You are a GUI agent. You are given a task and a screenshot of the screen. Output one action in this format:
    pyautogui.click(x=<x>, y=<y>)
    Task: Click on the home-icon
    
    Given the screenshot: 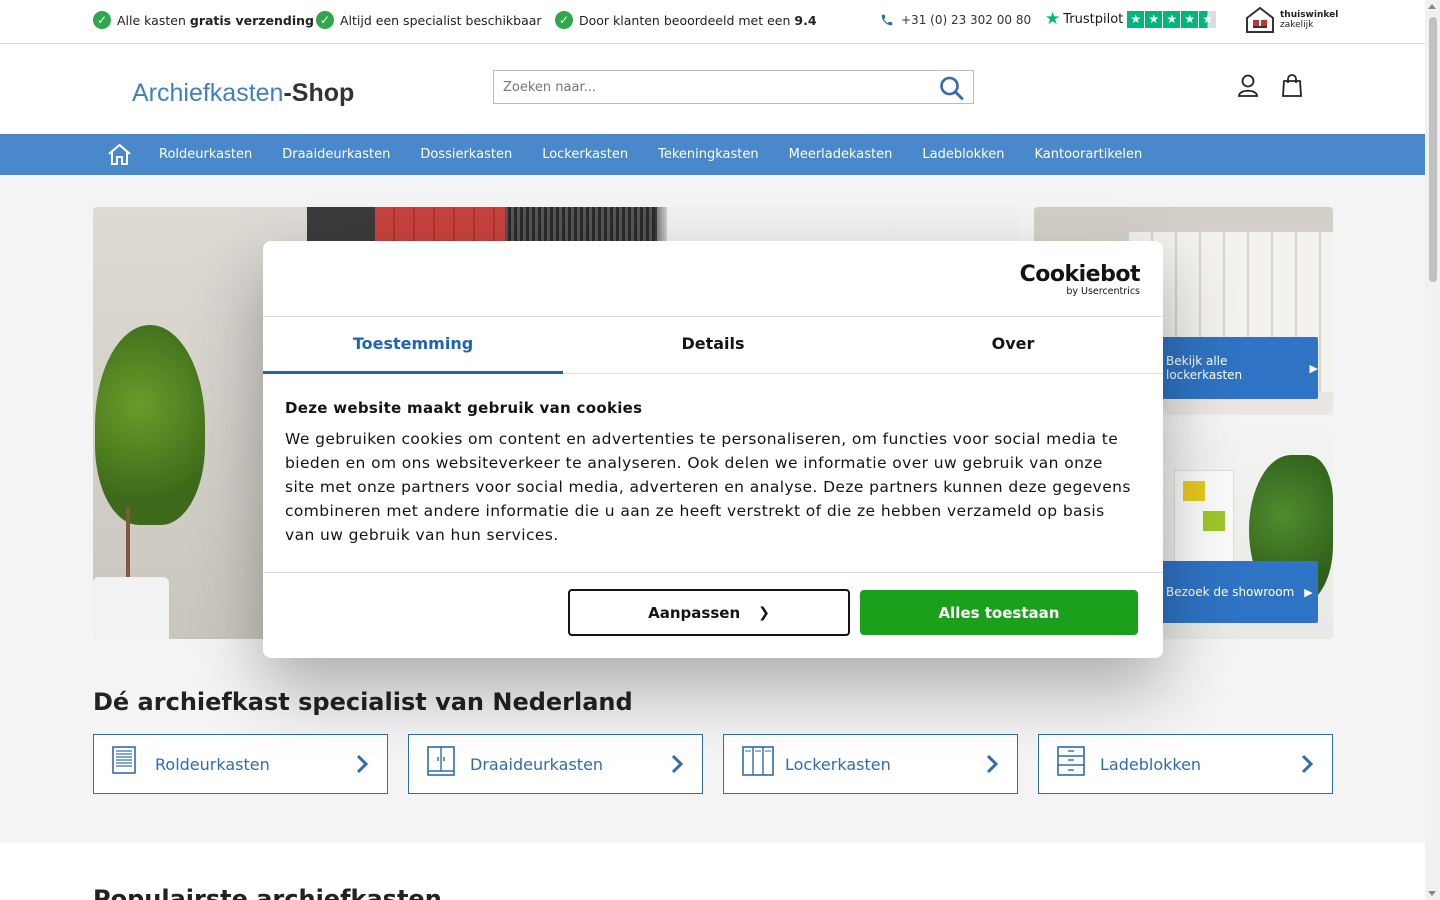 What is the action you would take?
    pyautogui.click(x=119, y=154)
    